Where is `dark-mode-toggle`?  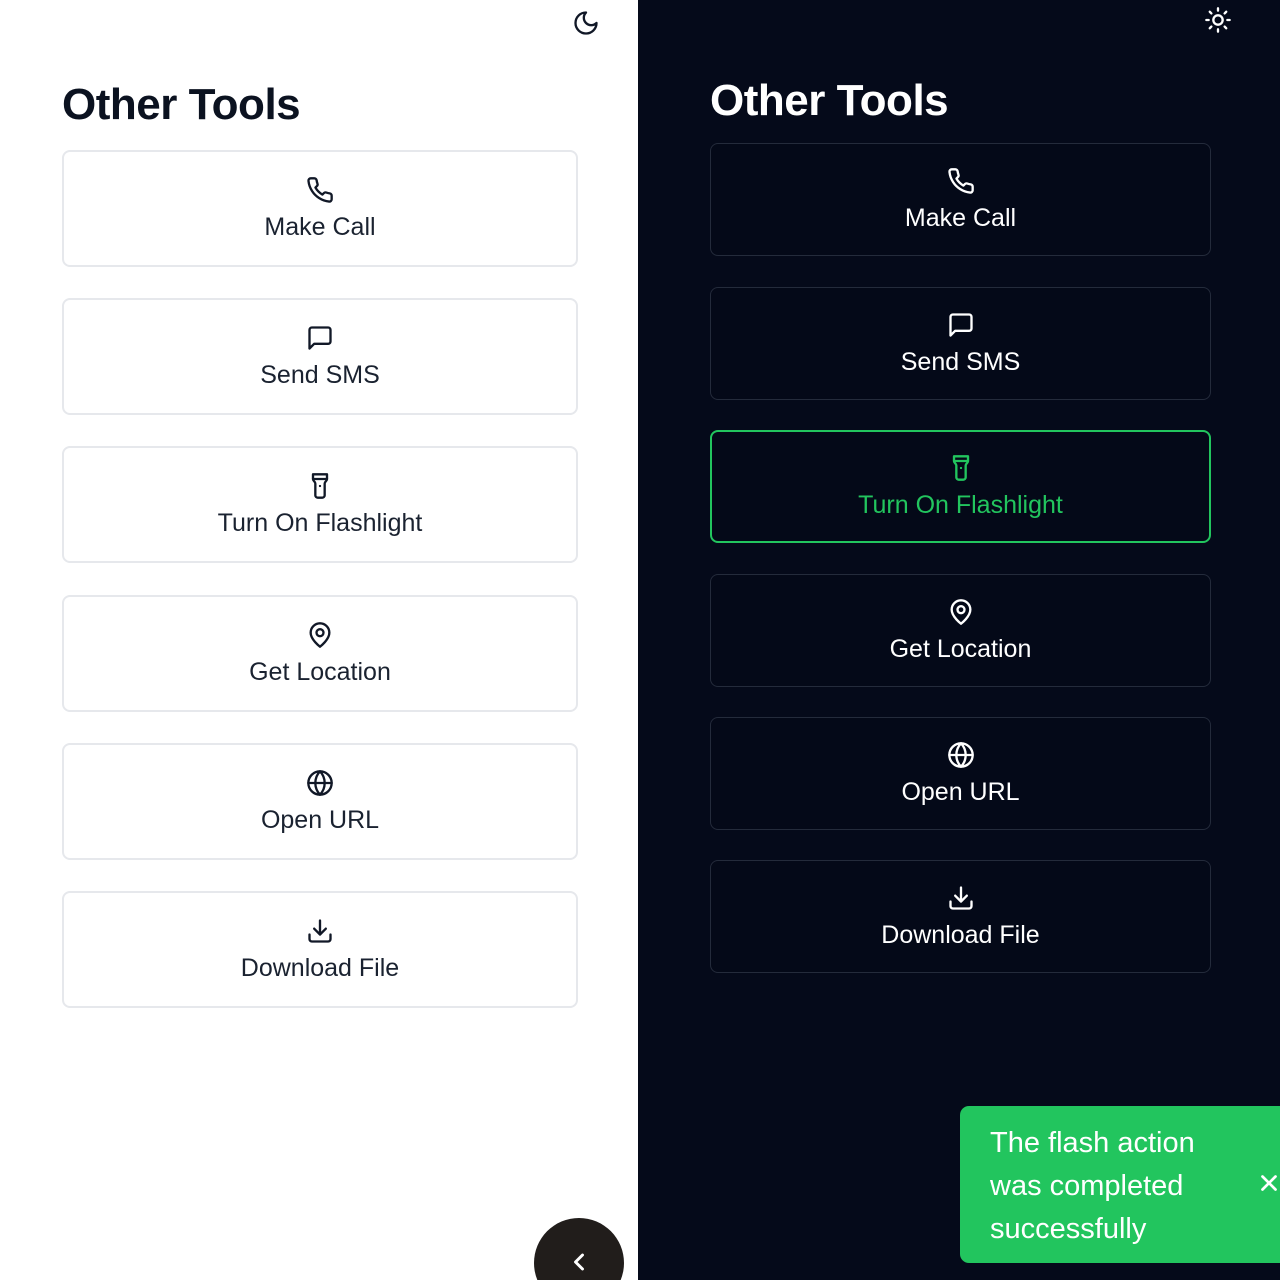
dark-mode-toggle is located at coordinates (586, 23).